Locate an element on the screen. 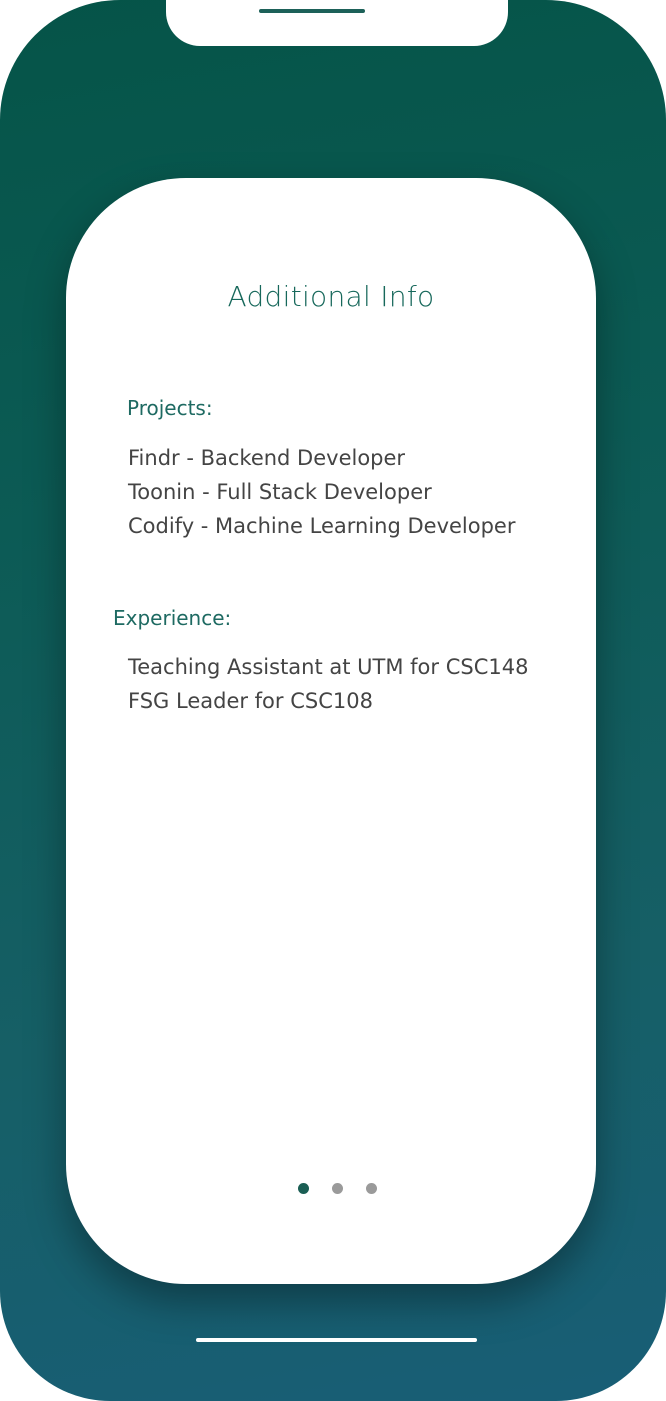 The width and height of the screenshot is (666, 1401). experience-item-fsg: FSG Leader for CSC108 is located at coordinates (250, 701).